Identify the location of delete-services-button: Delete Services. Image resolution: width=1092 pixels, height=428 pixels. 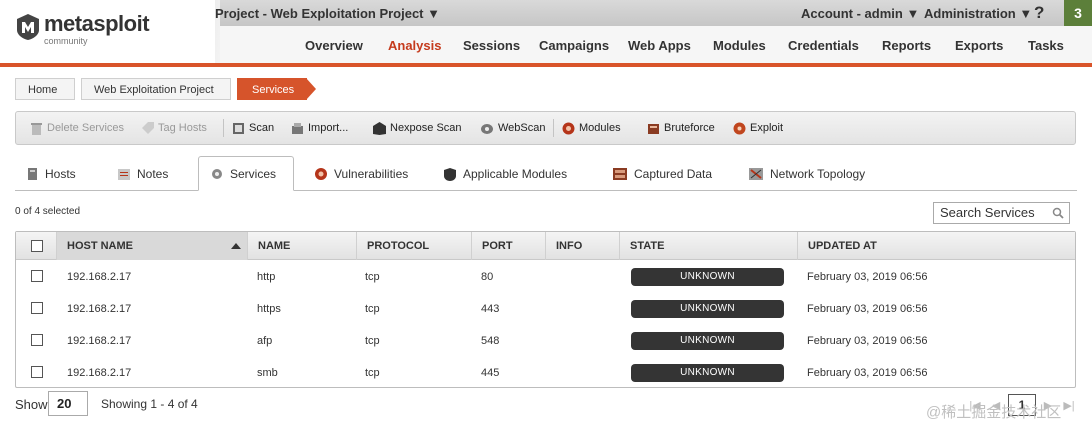
(77, 128).